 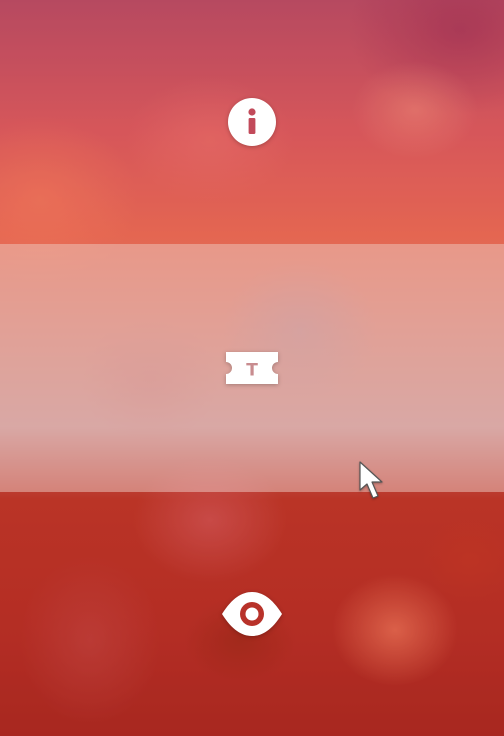 I want to click on eye-icon, so click(x=252, y=614).